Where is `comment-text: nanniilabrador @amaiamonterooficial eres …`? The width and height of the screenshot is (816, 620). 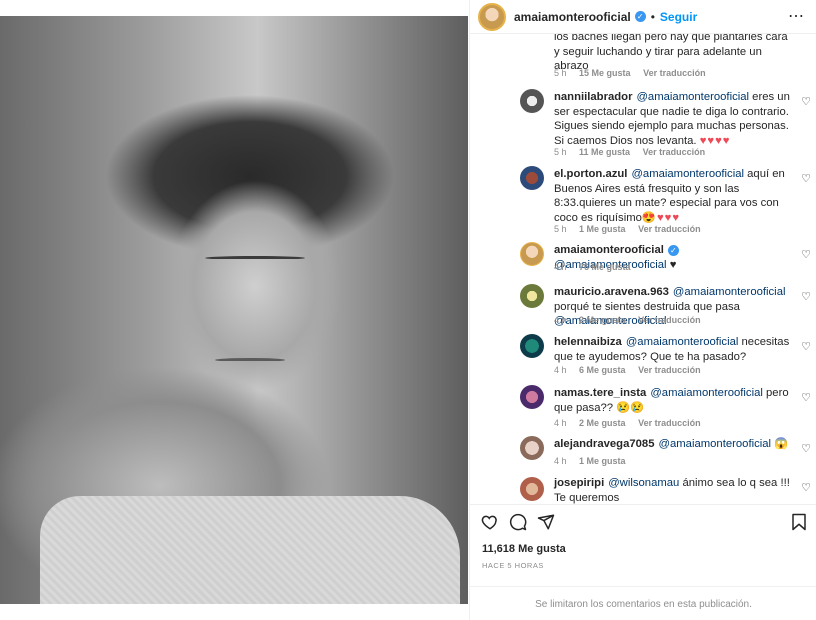 comment-text: nanniilabrador @amaiamonterooficial eres … is located at coordinates (674, 119).